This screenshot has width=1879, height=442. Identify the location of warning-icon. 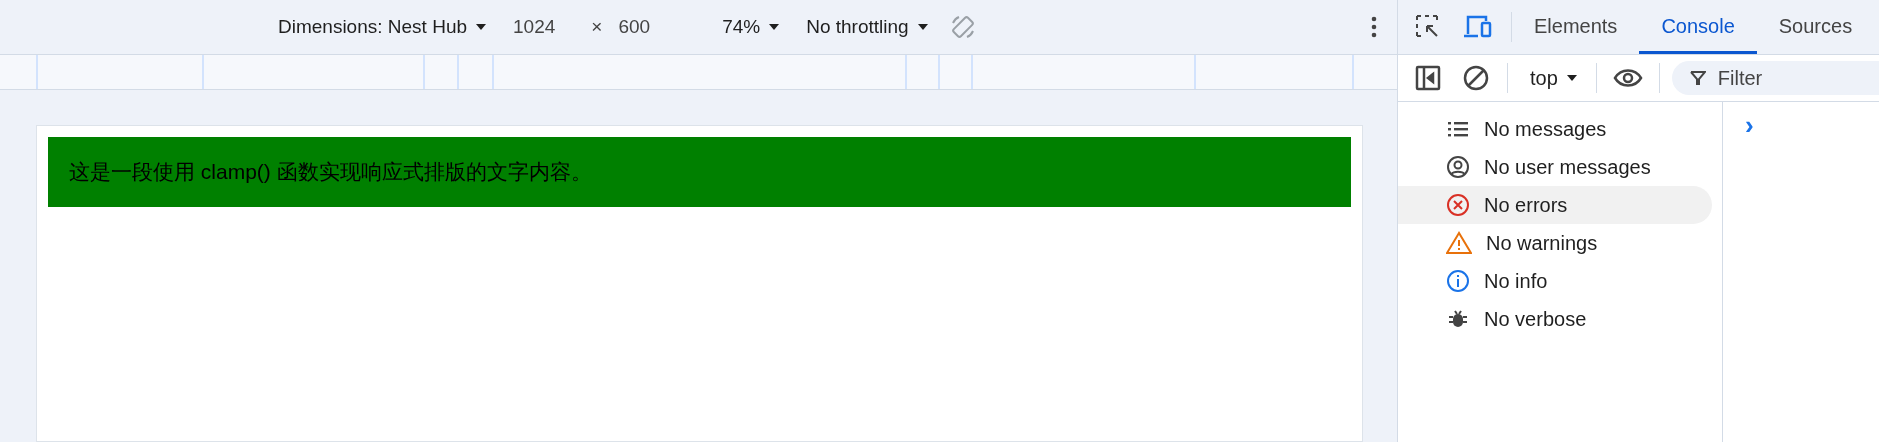
(1459, 243).